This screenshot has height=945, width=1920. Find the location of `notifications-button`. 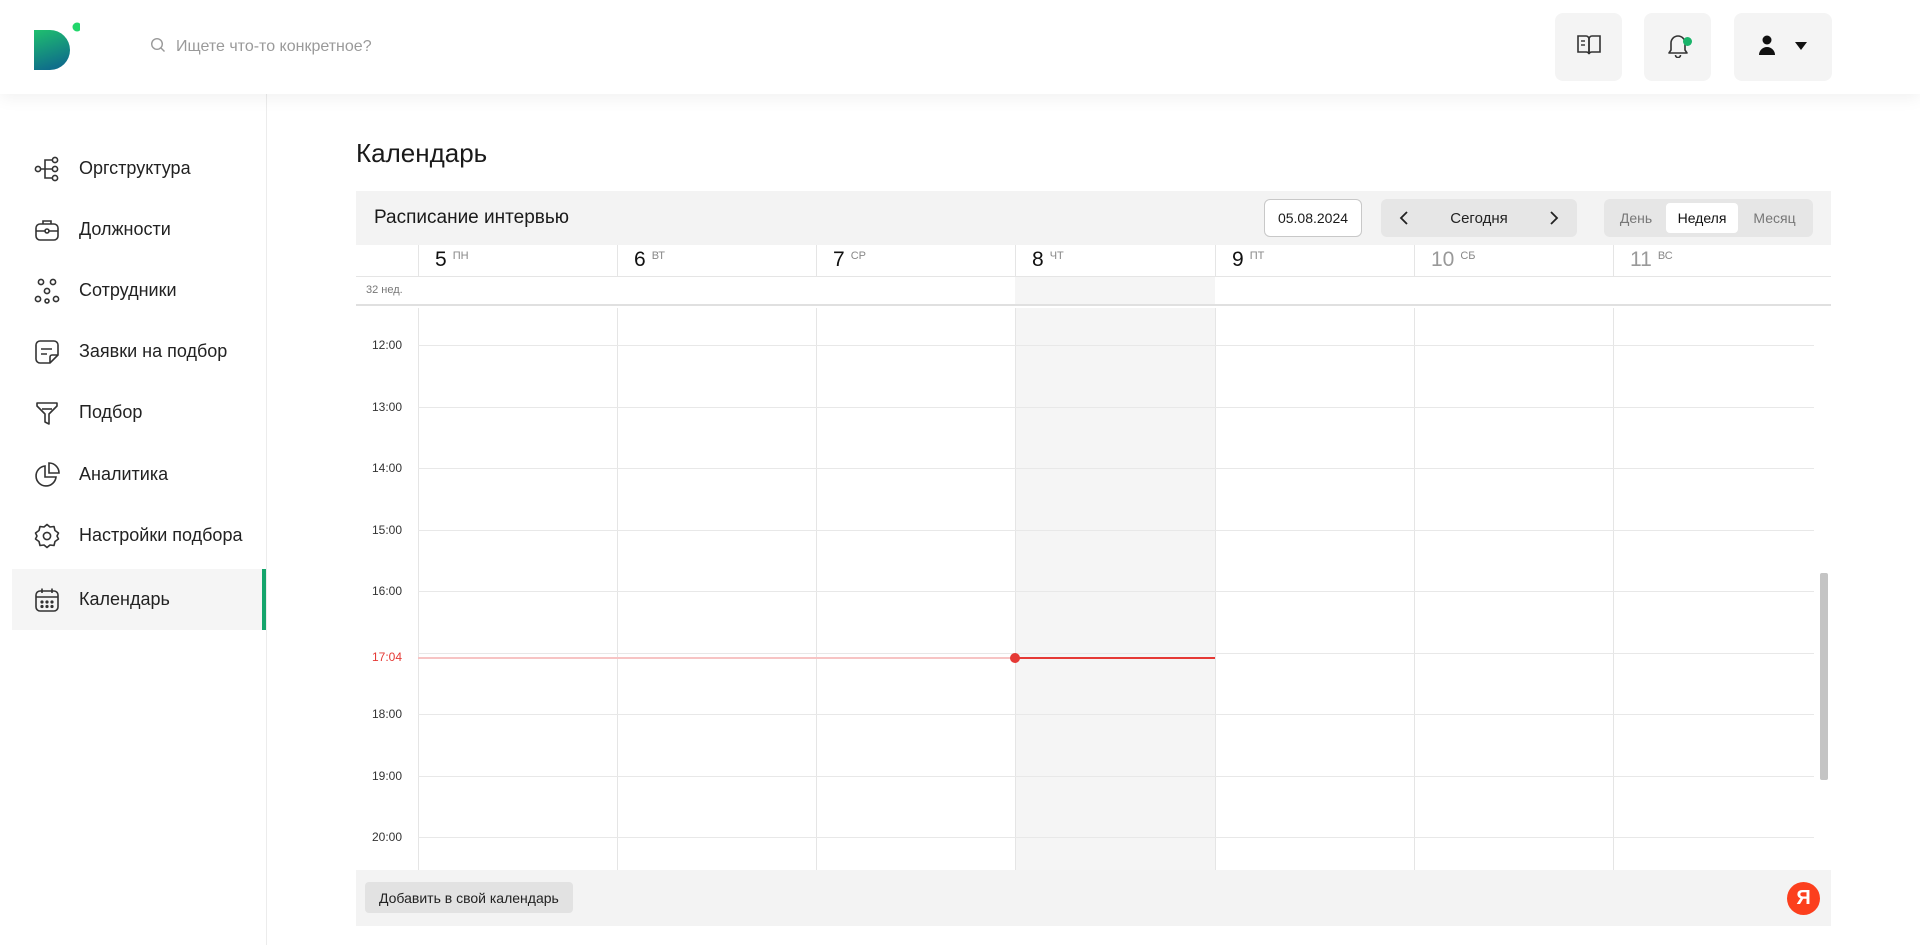

notifications-button is located at coordinates (1677, 47).